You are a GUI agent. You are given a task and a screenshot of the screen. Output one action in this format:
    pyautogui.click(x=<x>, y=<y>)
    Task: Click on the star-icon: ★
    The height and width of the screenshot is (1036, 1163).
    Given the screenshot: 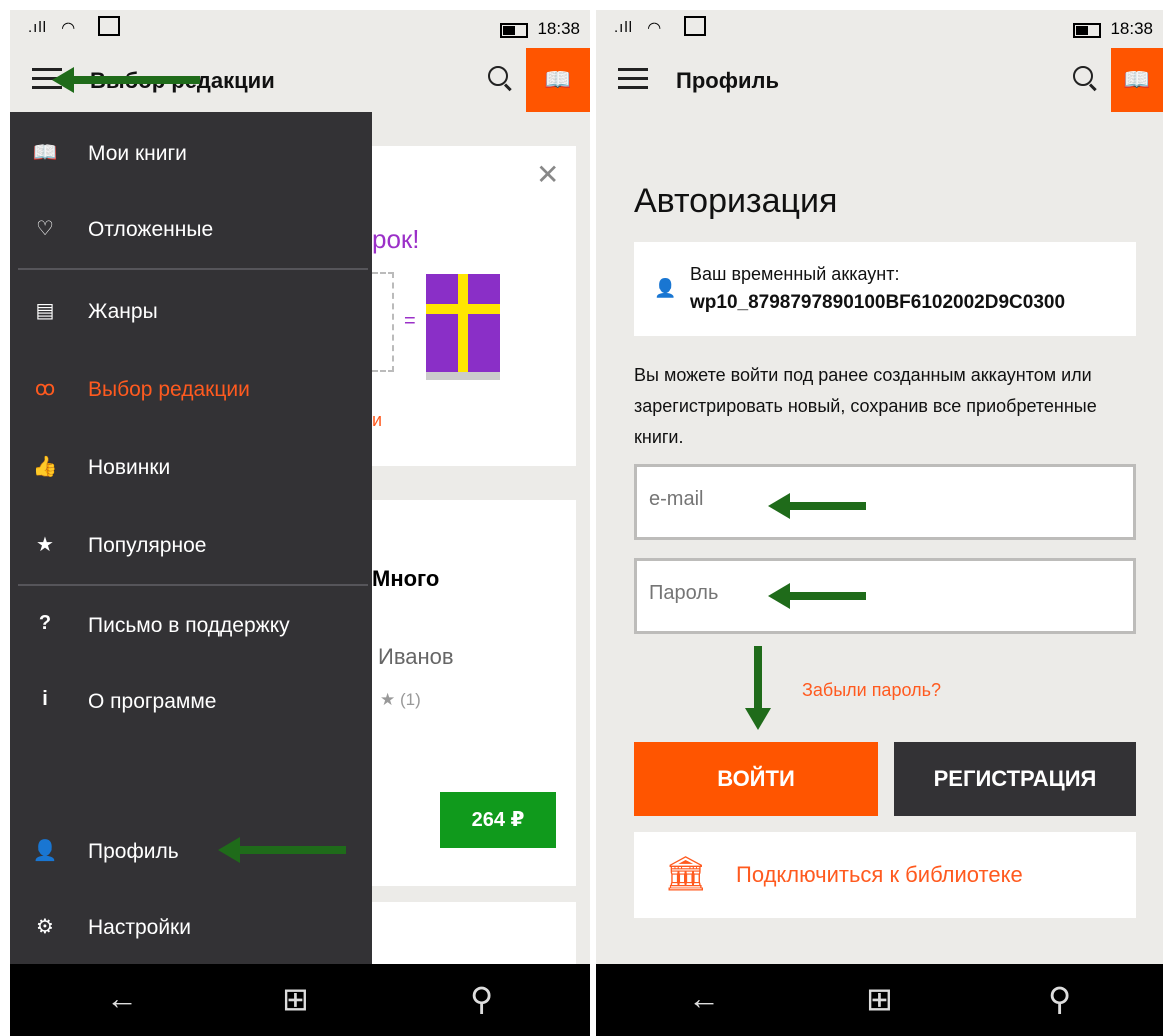 What is the action you would take?
    pyautogui.click(x=45, y=545)
    